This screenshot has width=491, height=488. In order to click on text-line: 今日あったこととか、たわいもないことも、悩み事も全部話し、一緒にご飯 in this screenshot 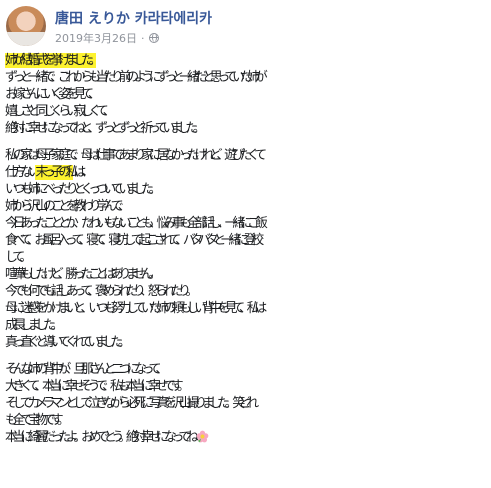, I will do `click(136, 223)`.